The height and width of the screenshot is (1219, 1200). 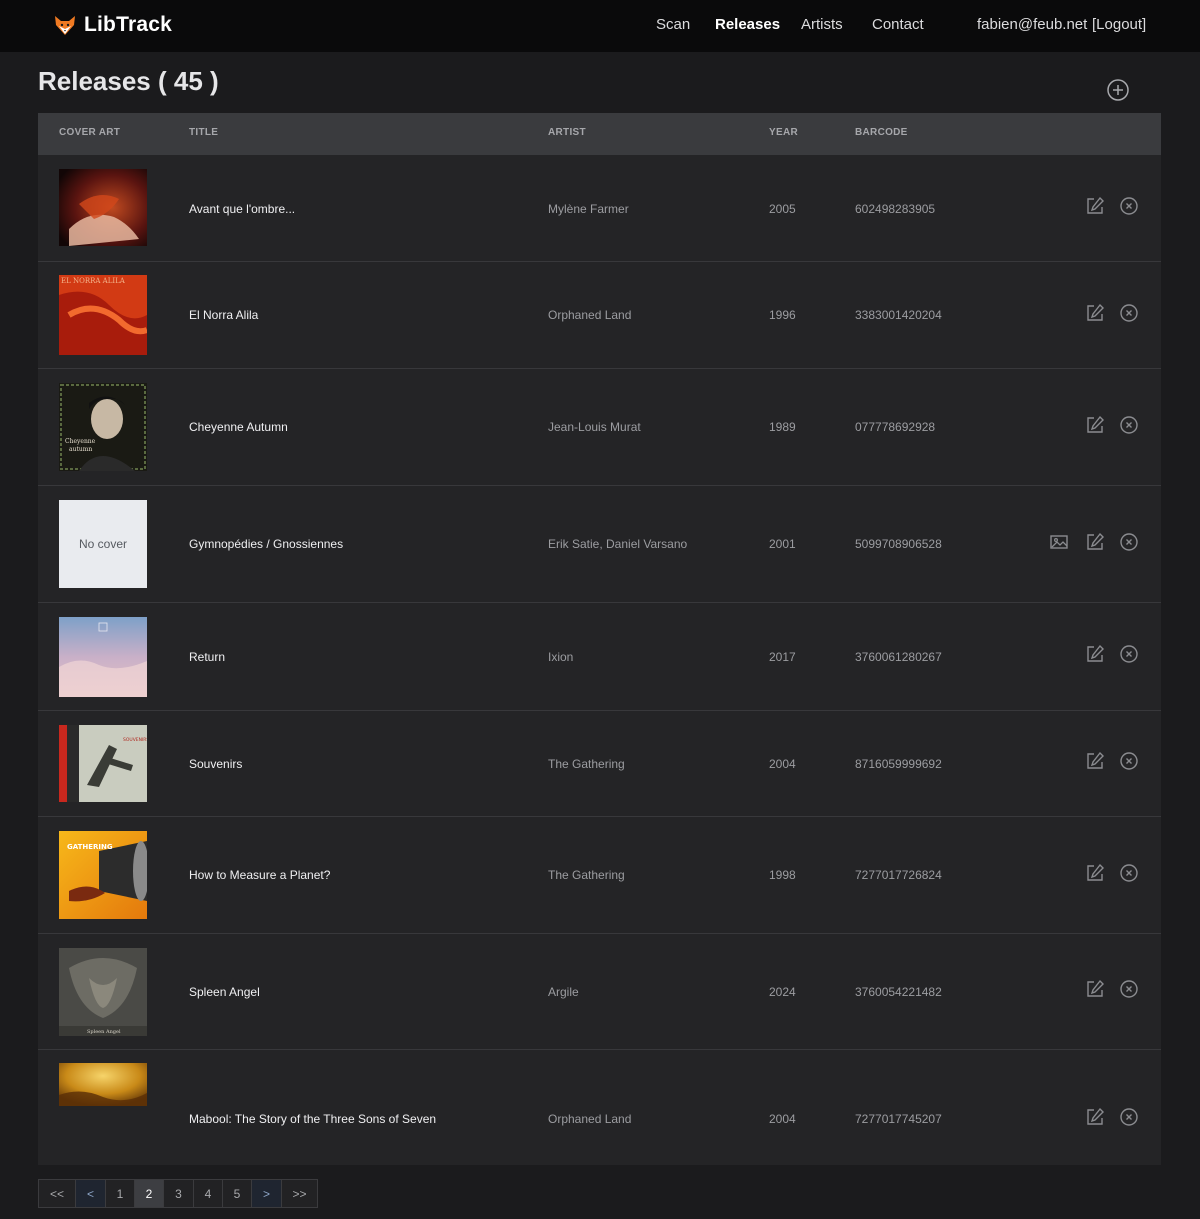 I want to click on release-barcode: 3760061280267, so click(x=898, y=657).